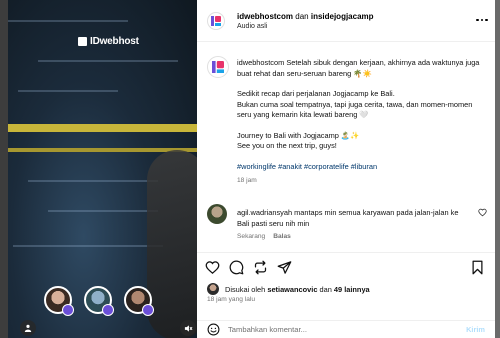 The width and height of the screenshot is (500, 338). I want to click on send-icon, so click(284, 267).